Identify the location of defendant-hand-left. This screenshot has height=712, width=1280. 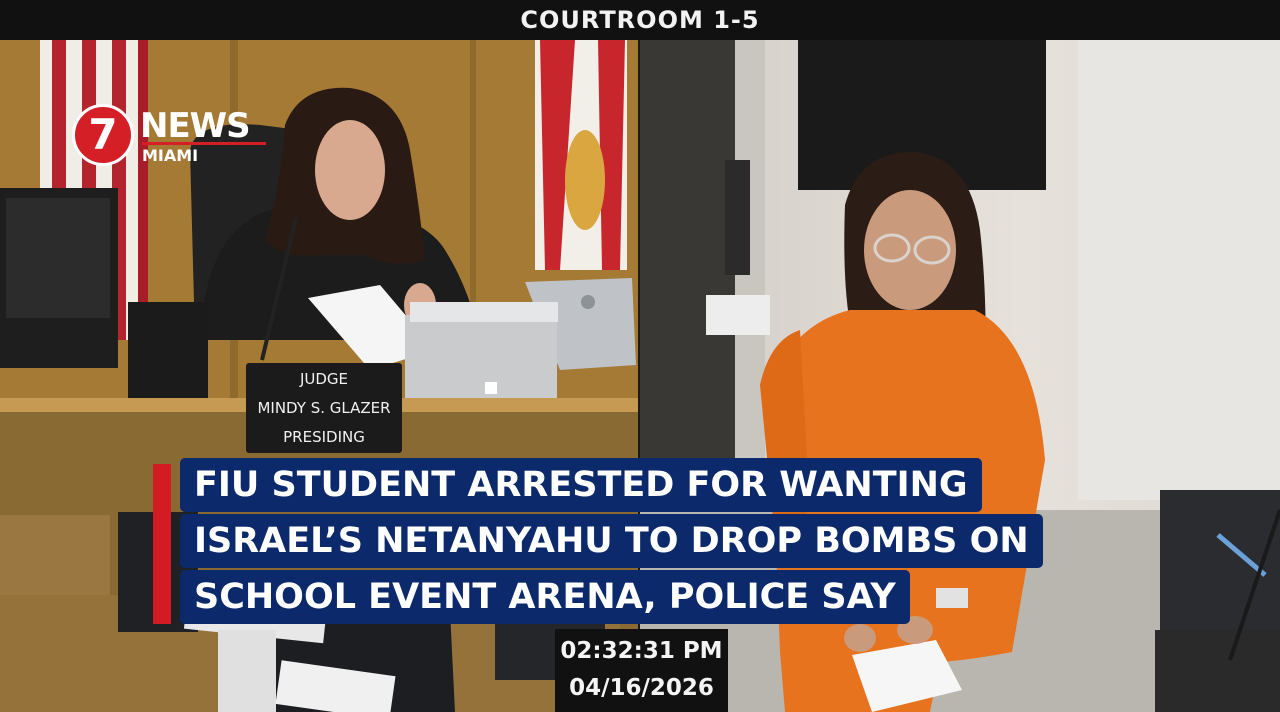
(860, 638).